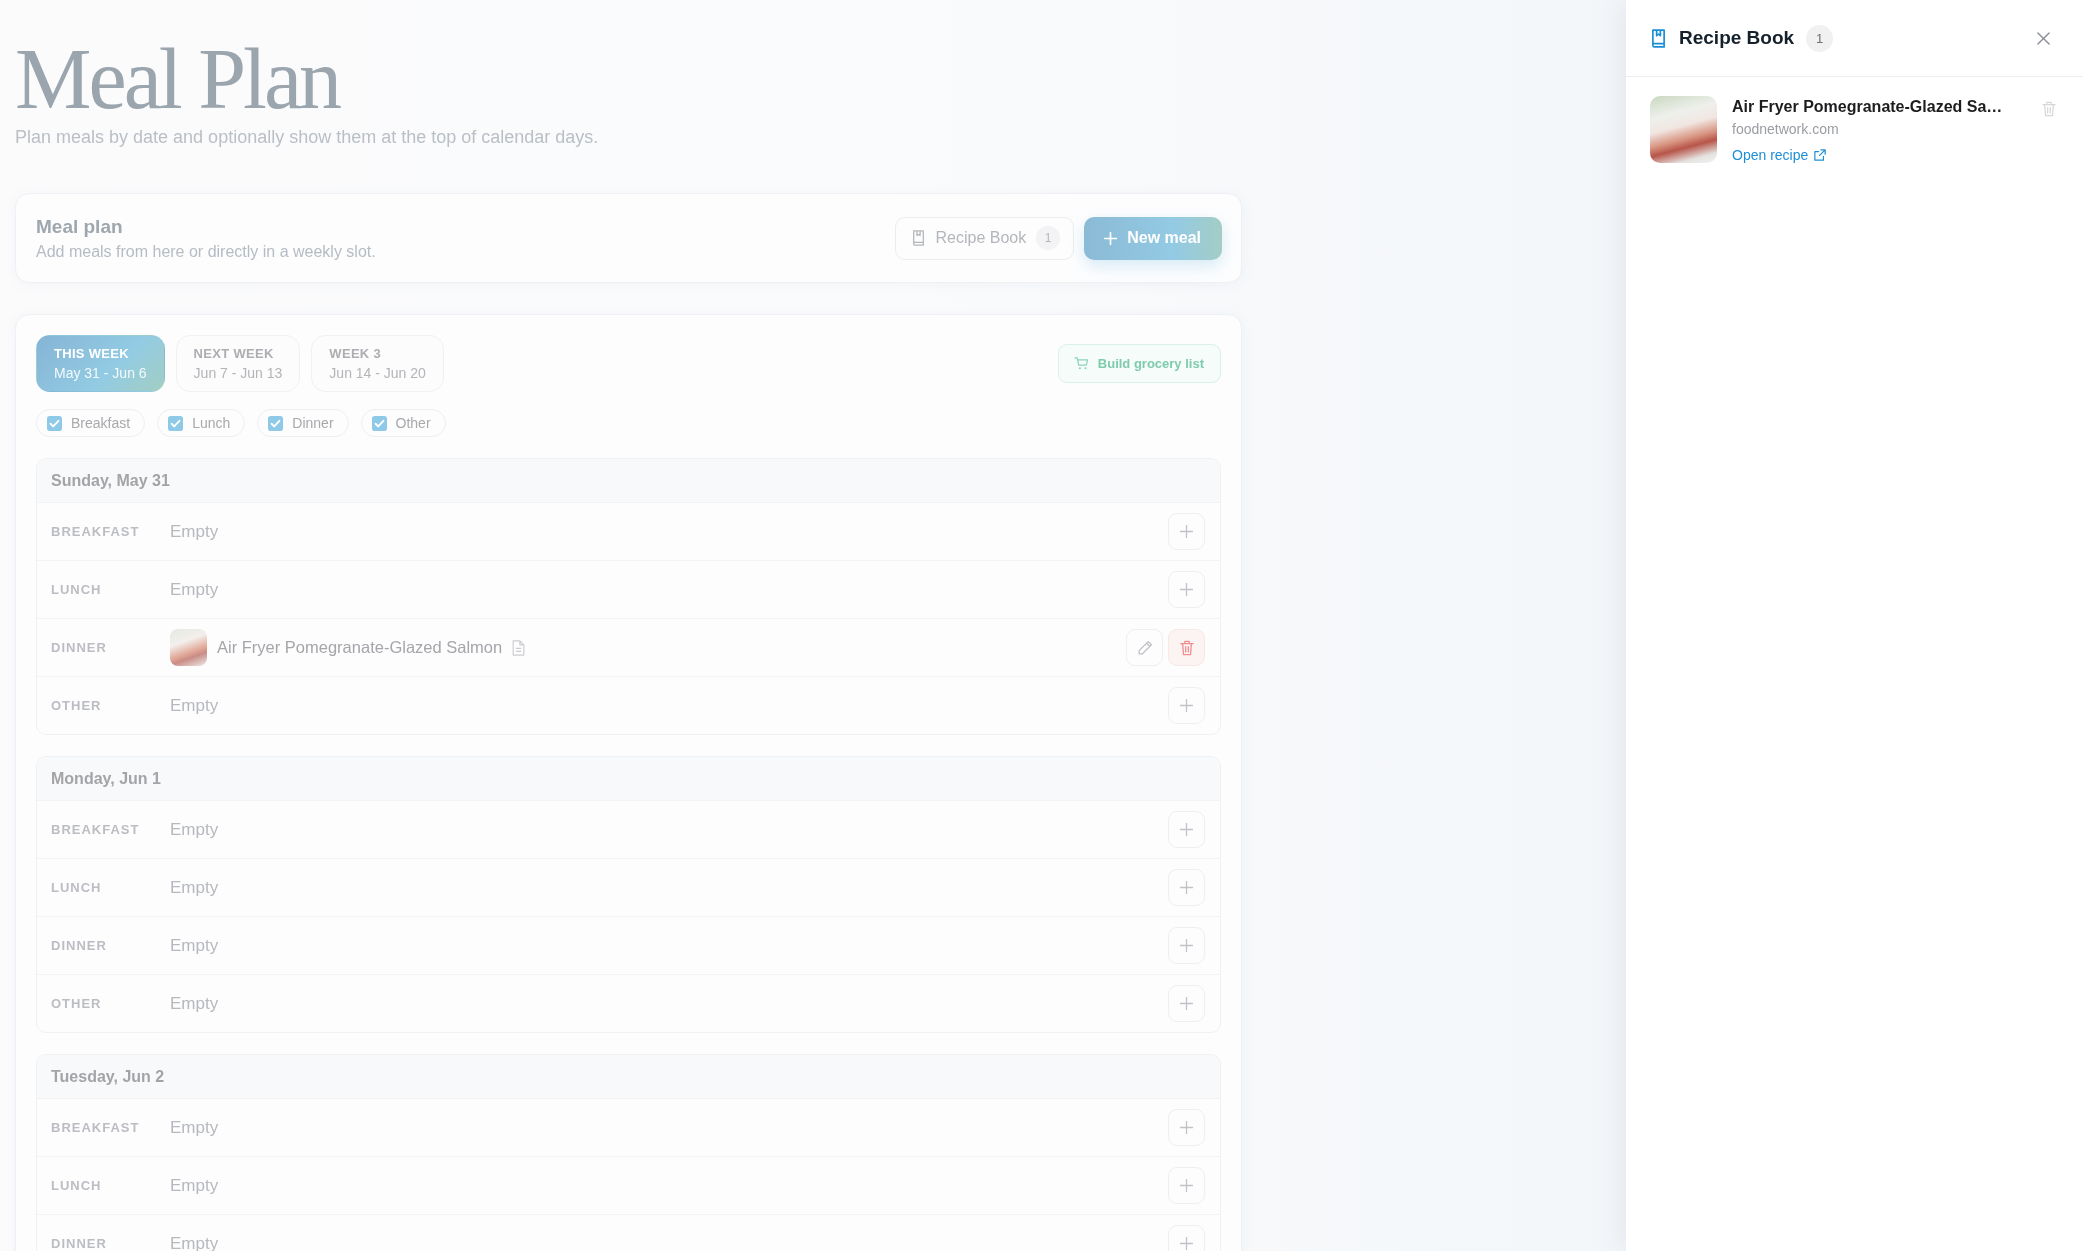 The height and width of the screenshot is (1251, 2083). Describe the element at coordinates (1737, 38) in the screenshot. I see `drawer-title: Recipe Book` at that location.